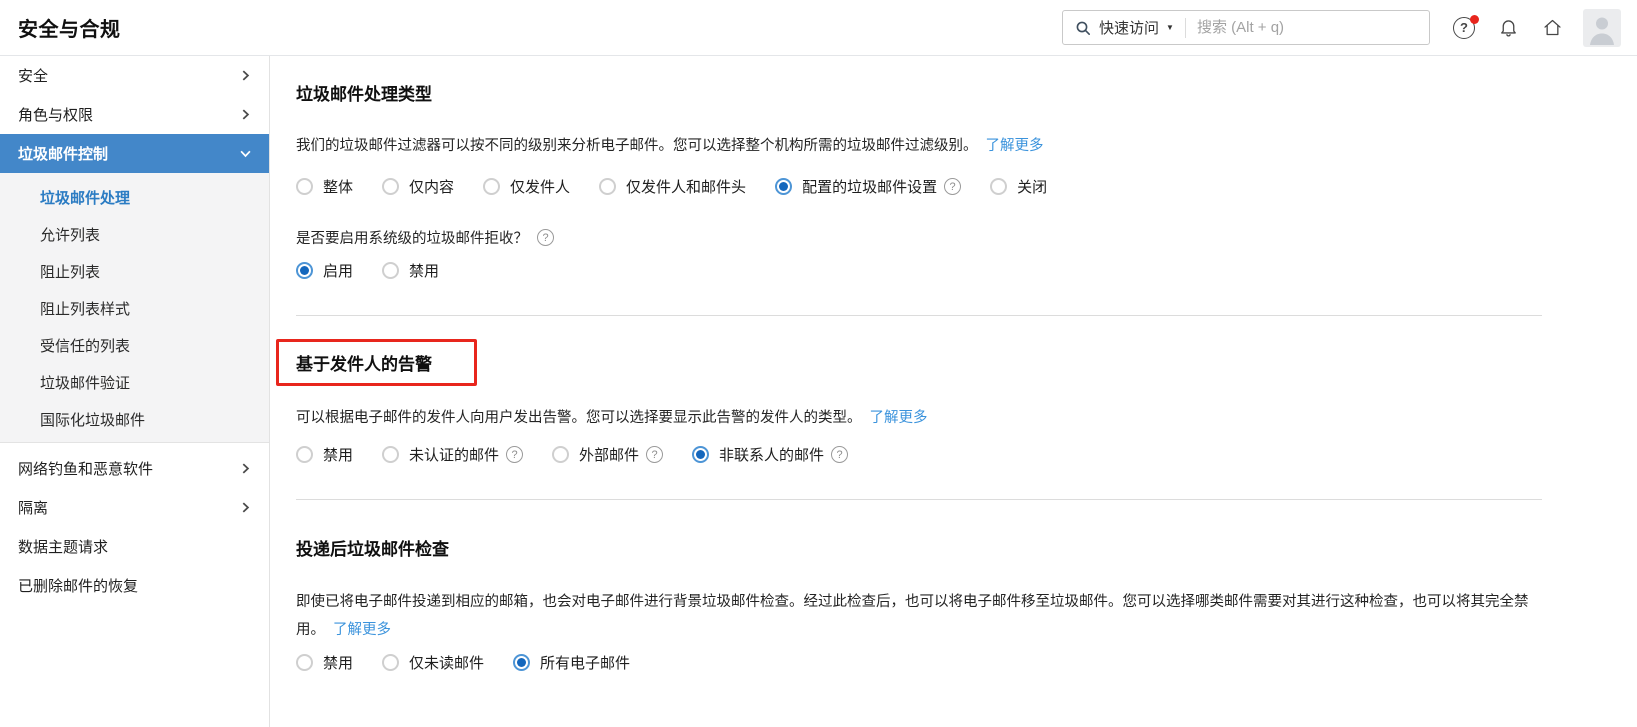 This screenshot has height=727, width=1637. I want to click on sidebar-item-label: 已删除邮件的恢复, so click(78, 586).